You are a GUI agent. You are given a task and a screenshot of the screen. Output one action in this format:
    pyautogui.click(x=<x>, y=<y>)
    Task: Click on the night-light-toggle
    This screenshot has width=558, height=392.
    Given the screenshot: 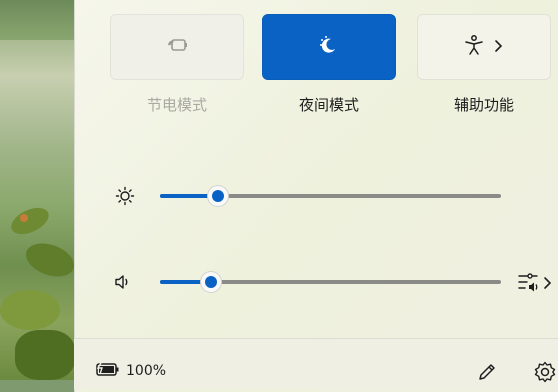 What is the action you would take?
    pyautogui.click(x=329, y=47)
    